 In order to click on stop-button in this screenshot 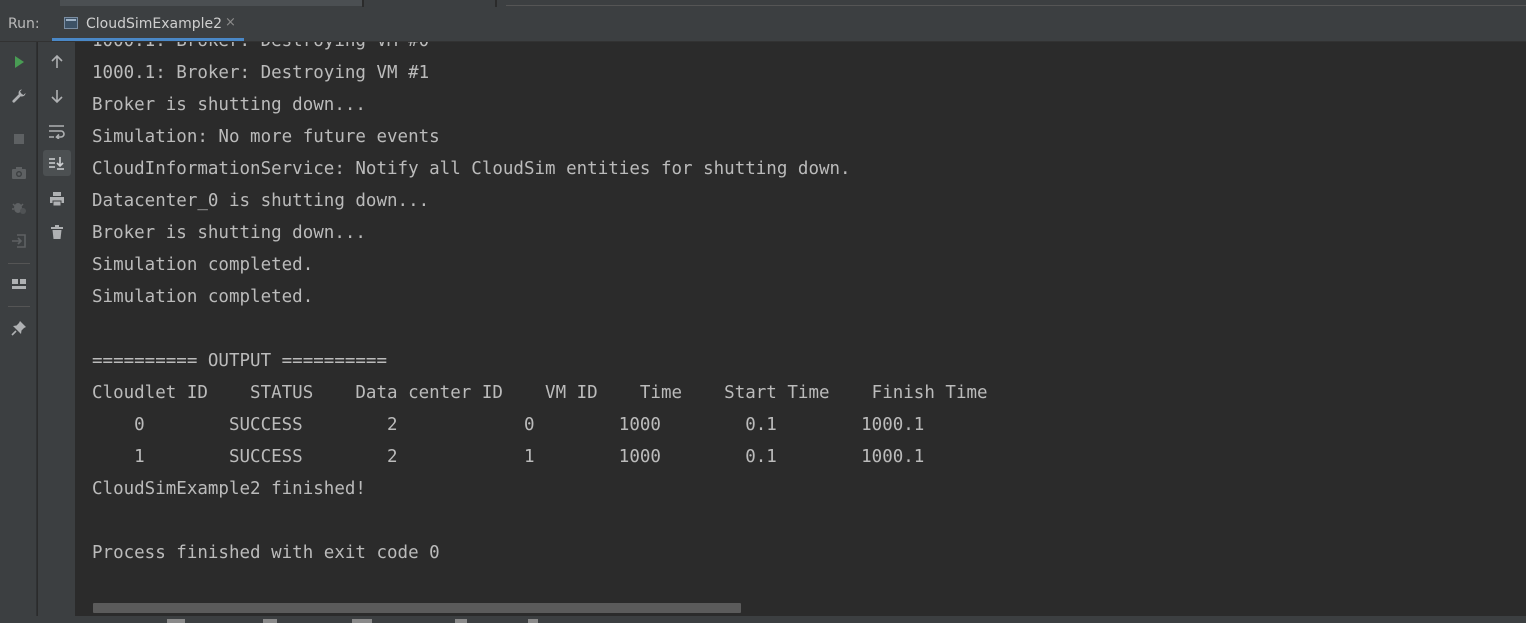, I will do `click(19, 139)`.